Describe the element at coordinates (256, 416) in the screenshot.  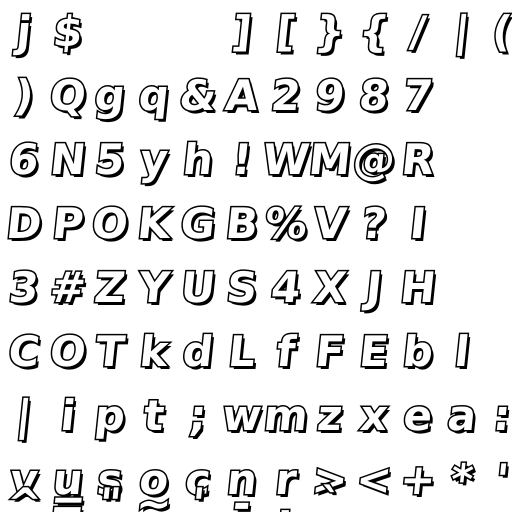
I see `glyph-row: | i p t; w m z x e a:` at that location.